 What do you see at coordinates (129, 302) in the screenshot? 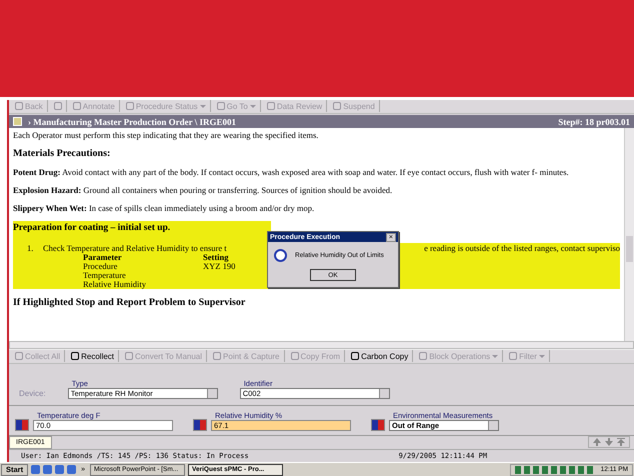
I see `section-heading: If Highlighted Stop and Report Problem to Supervisor` at bounding box center [129, 302].